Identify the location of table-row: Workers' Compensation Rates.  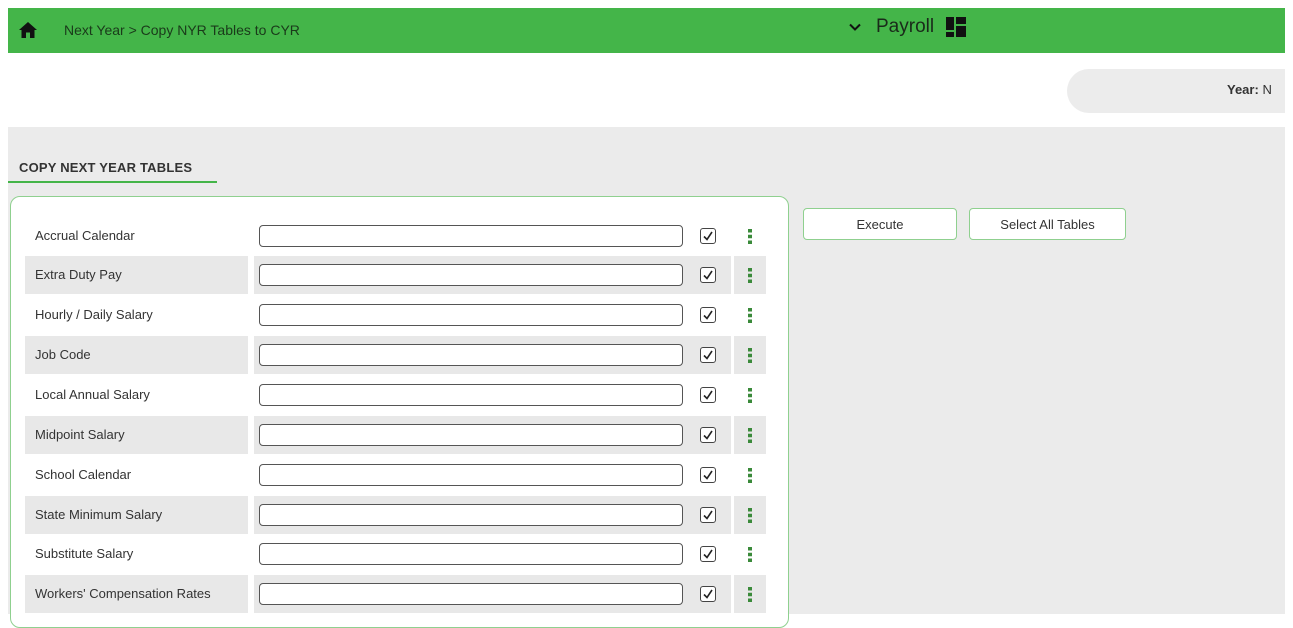
(395, 594).